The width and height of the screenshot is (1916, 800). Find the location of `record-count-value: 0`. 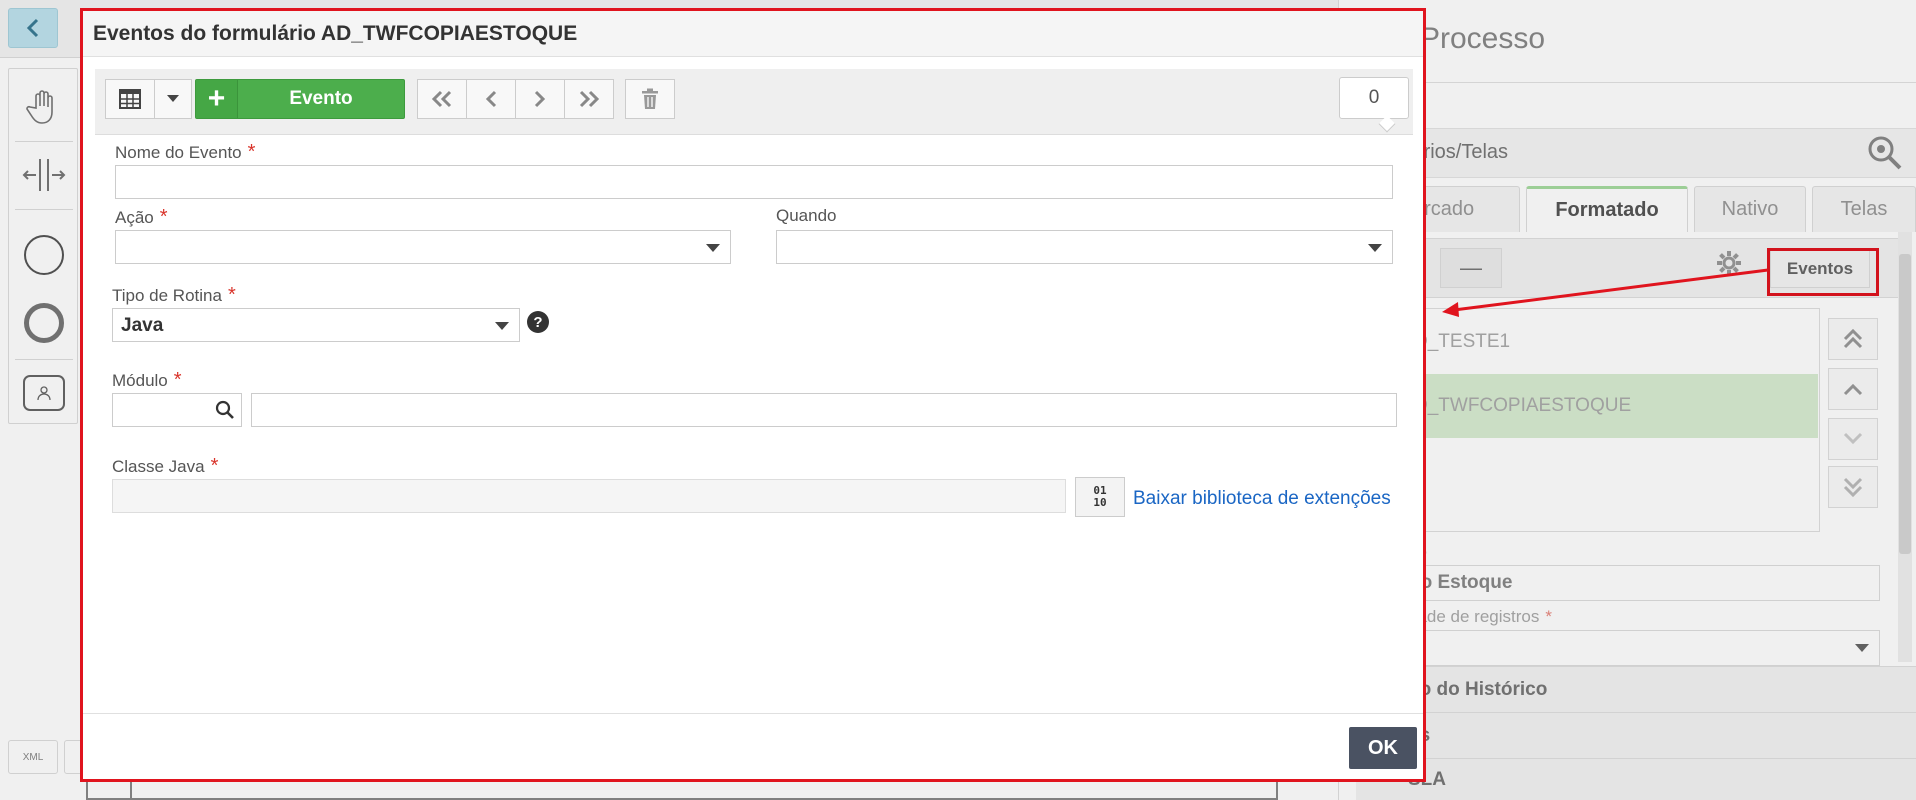

record-count-value: 0 is located at coordinates (1374, 97).